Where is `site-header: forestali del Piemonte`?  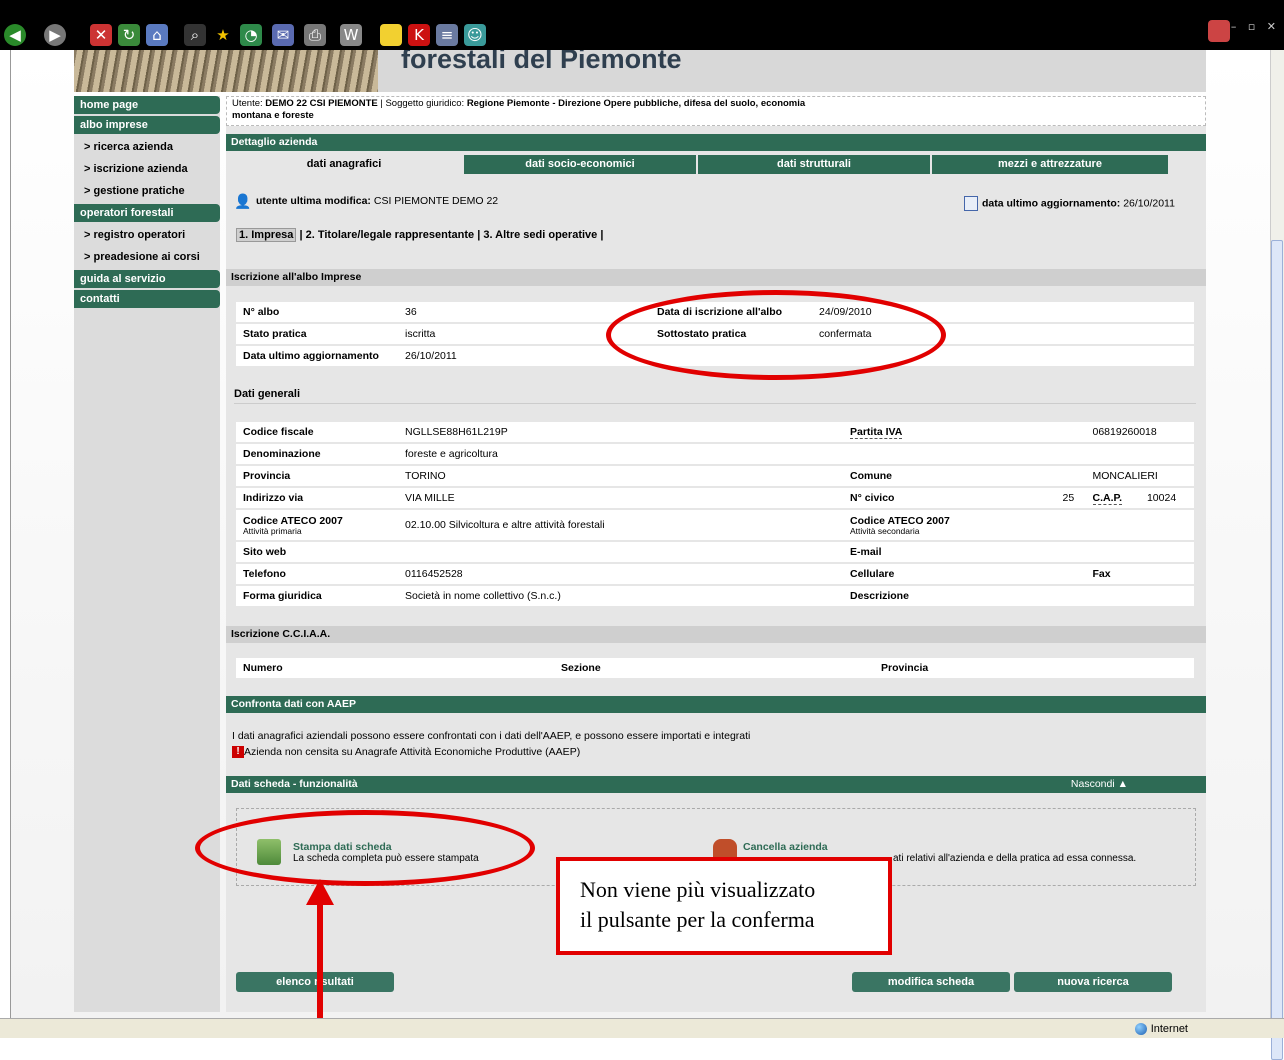 site-header: forestali del Piemonte is located at coordinates (640, 71).